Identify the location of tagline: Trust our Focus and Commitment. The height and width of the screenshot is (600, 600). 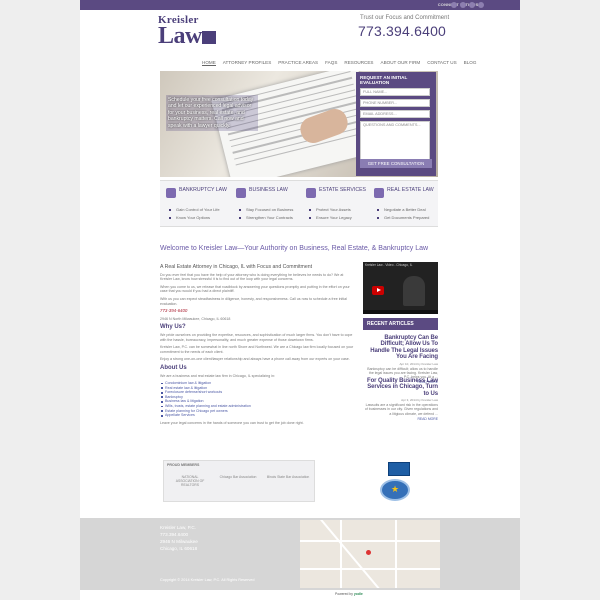
(405, 18).